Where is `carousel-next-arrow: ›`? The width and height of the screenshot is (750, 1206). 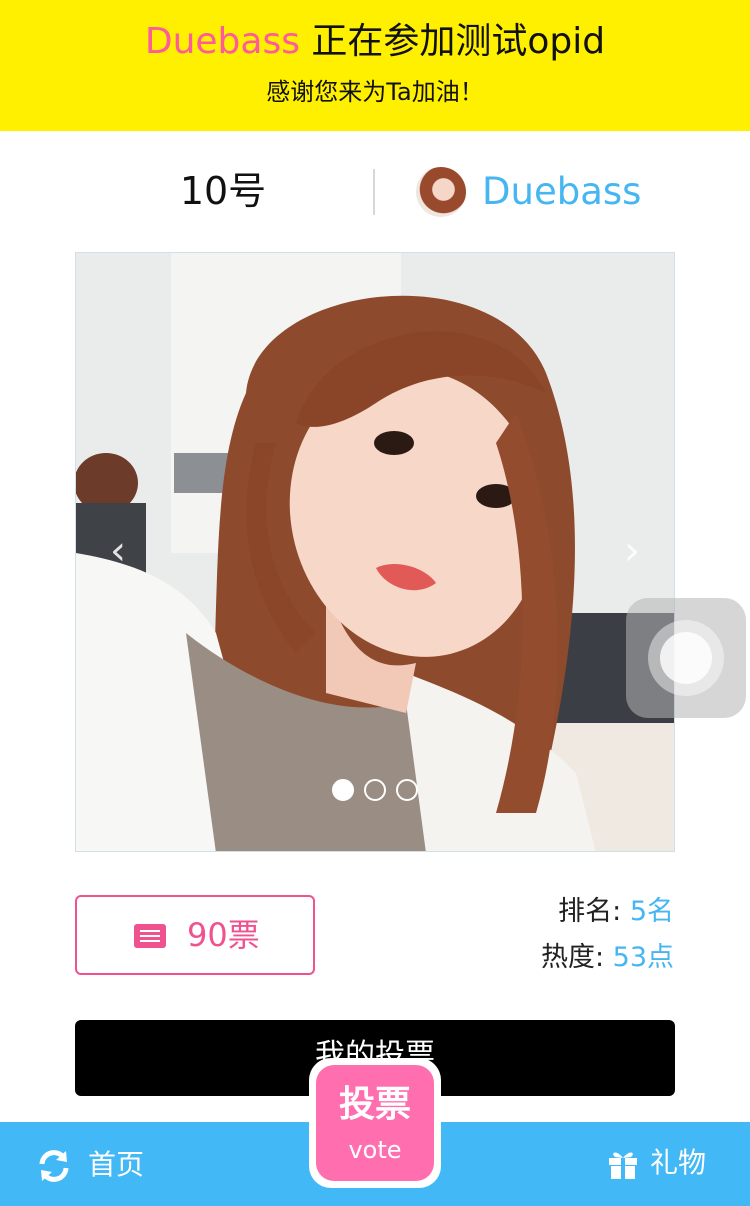 carousel-next-arrow: › is located at coordinates (632, 551).